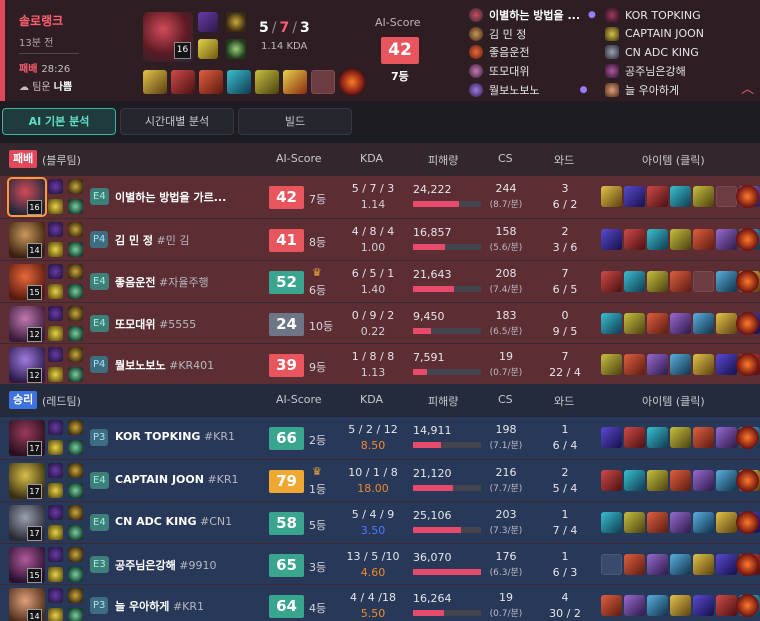 This screenshot has width=760, height=621. Describe the element at coordinates (59, 121) in the screenshot. I see `tab-ai-basic: AI 기본 분석` at that location.